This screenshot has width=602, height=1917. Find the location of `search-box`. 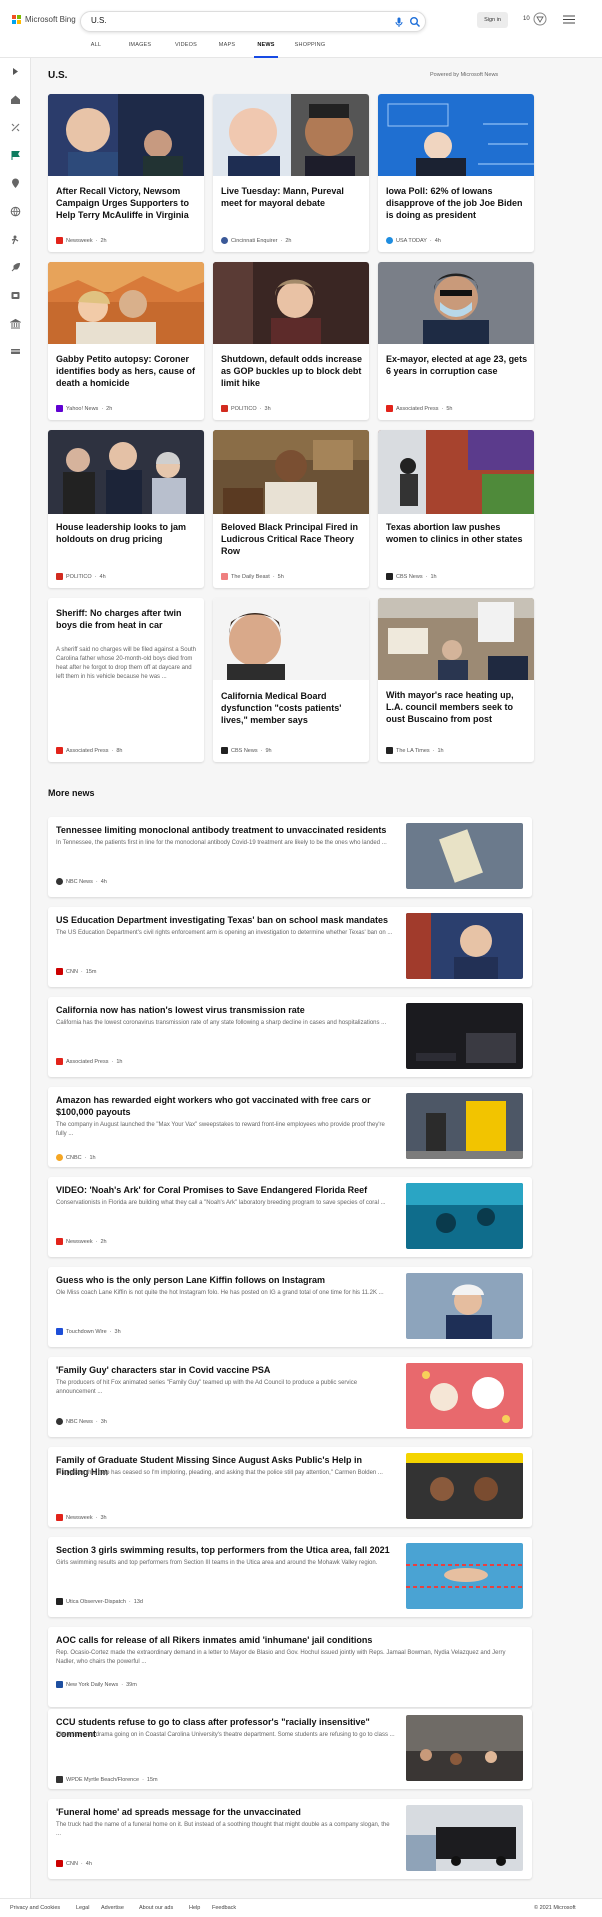

search-box is located at coordinates (253, 21).